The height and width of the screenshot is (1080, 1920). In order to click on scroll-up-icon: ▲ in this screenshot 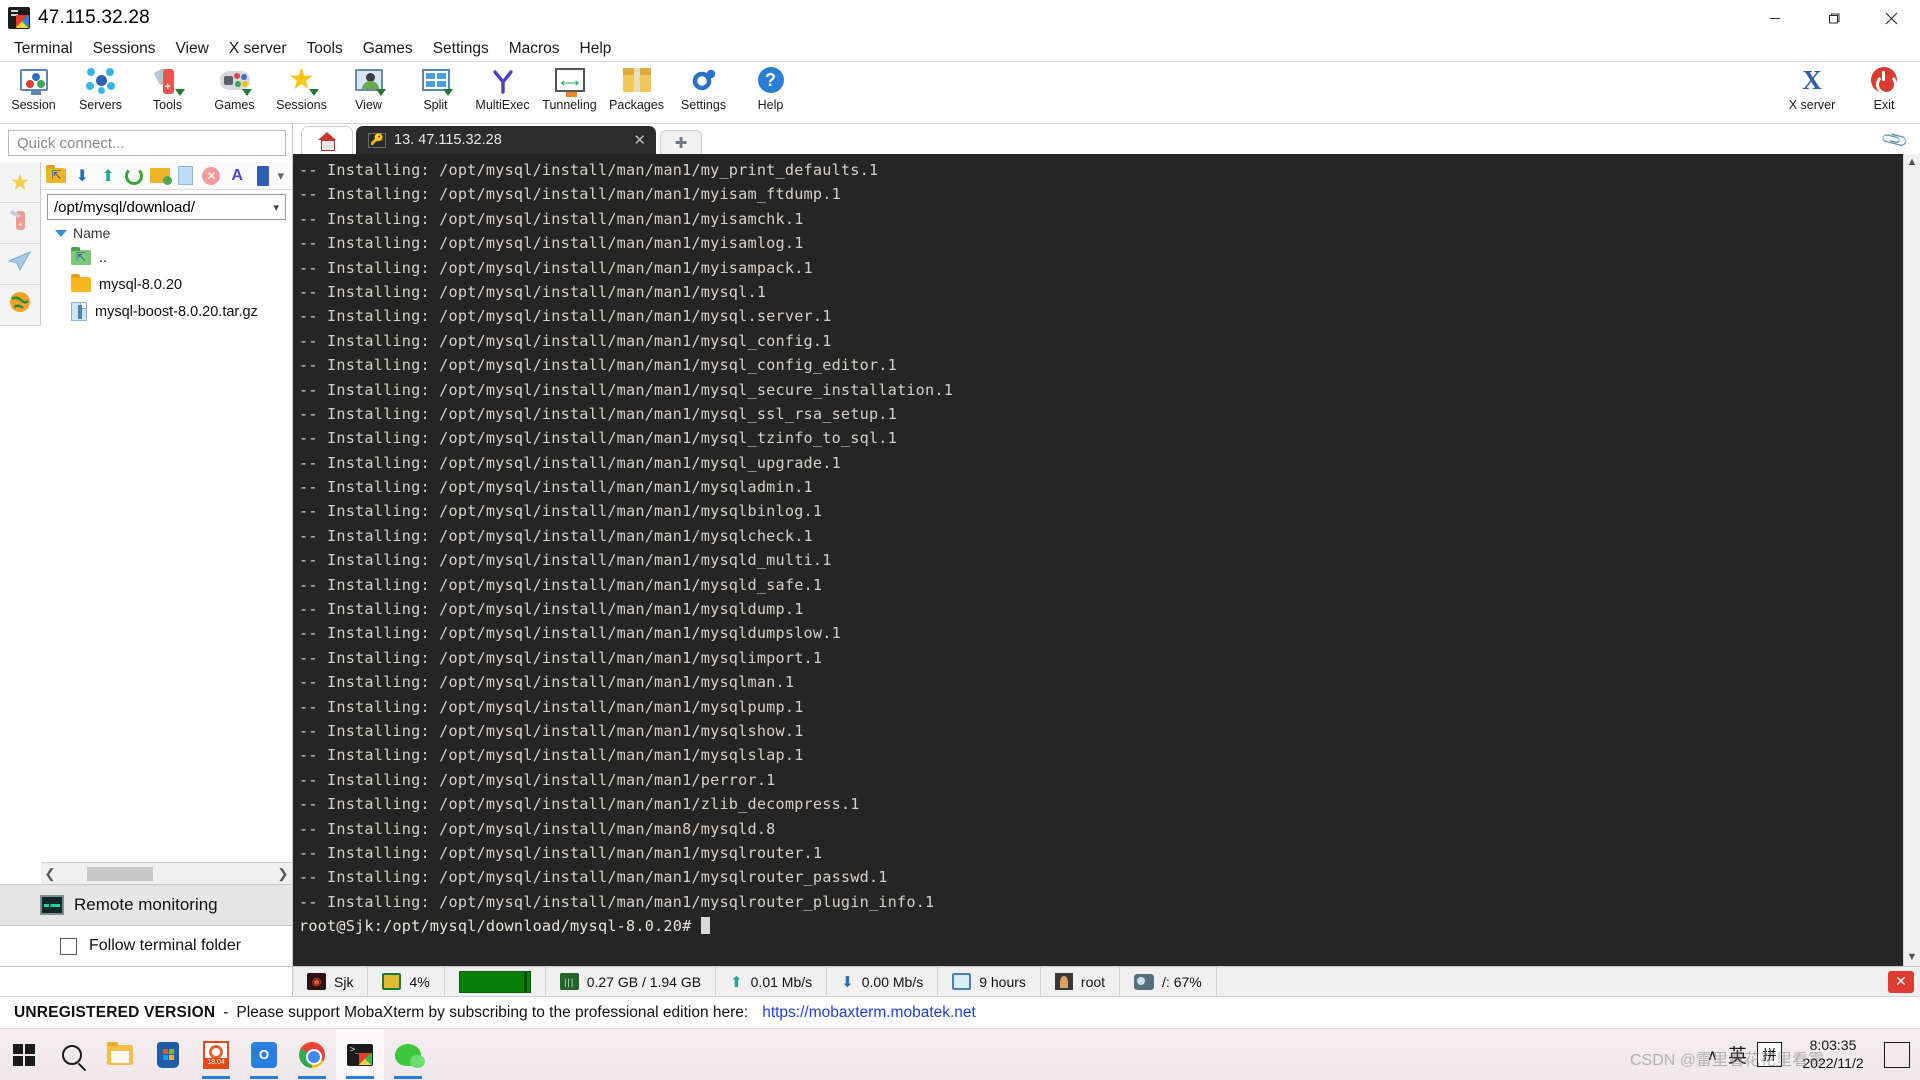, I will do `click(1912, 162)`.